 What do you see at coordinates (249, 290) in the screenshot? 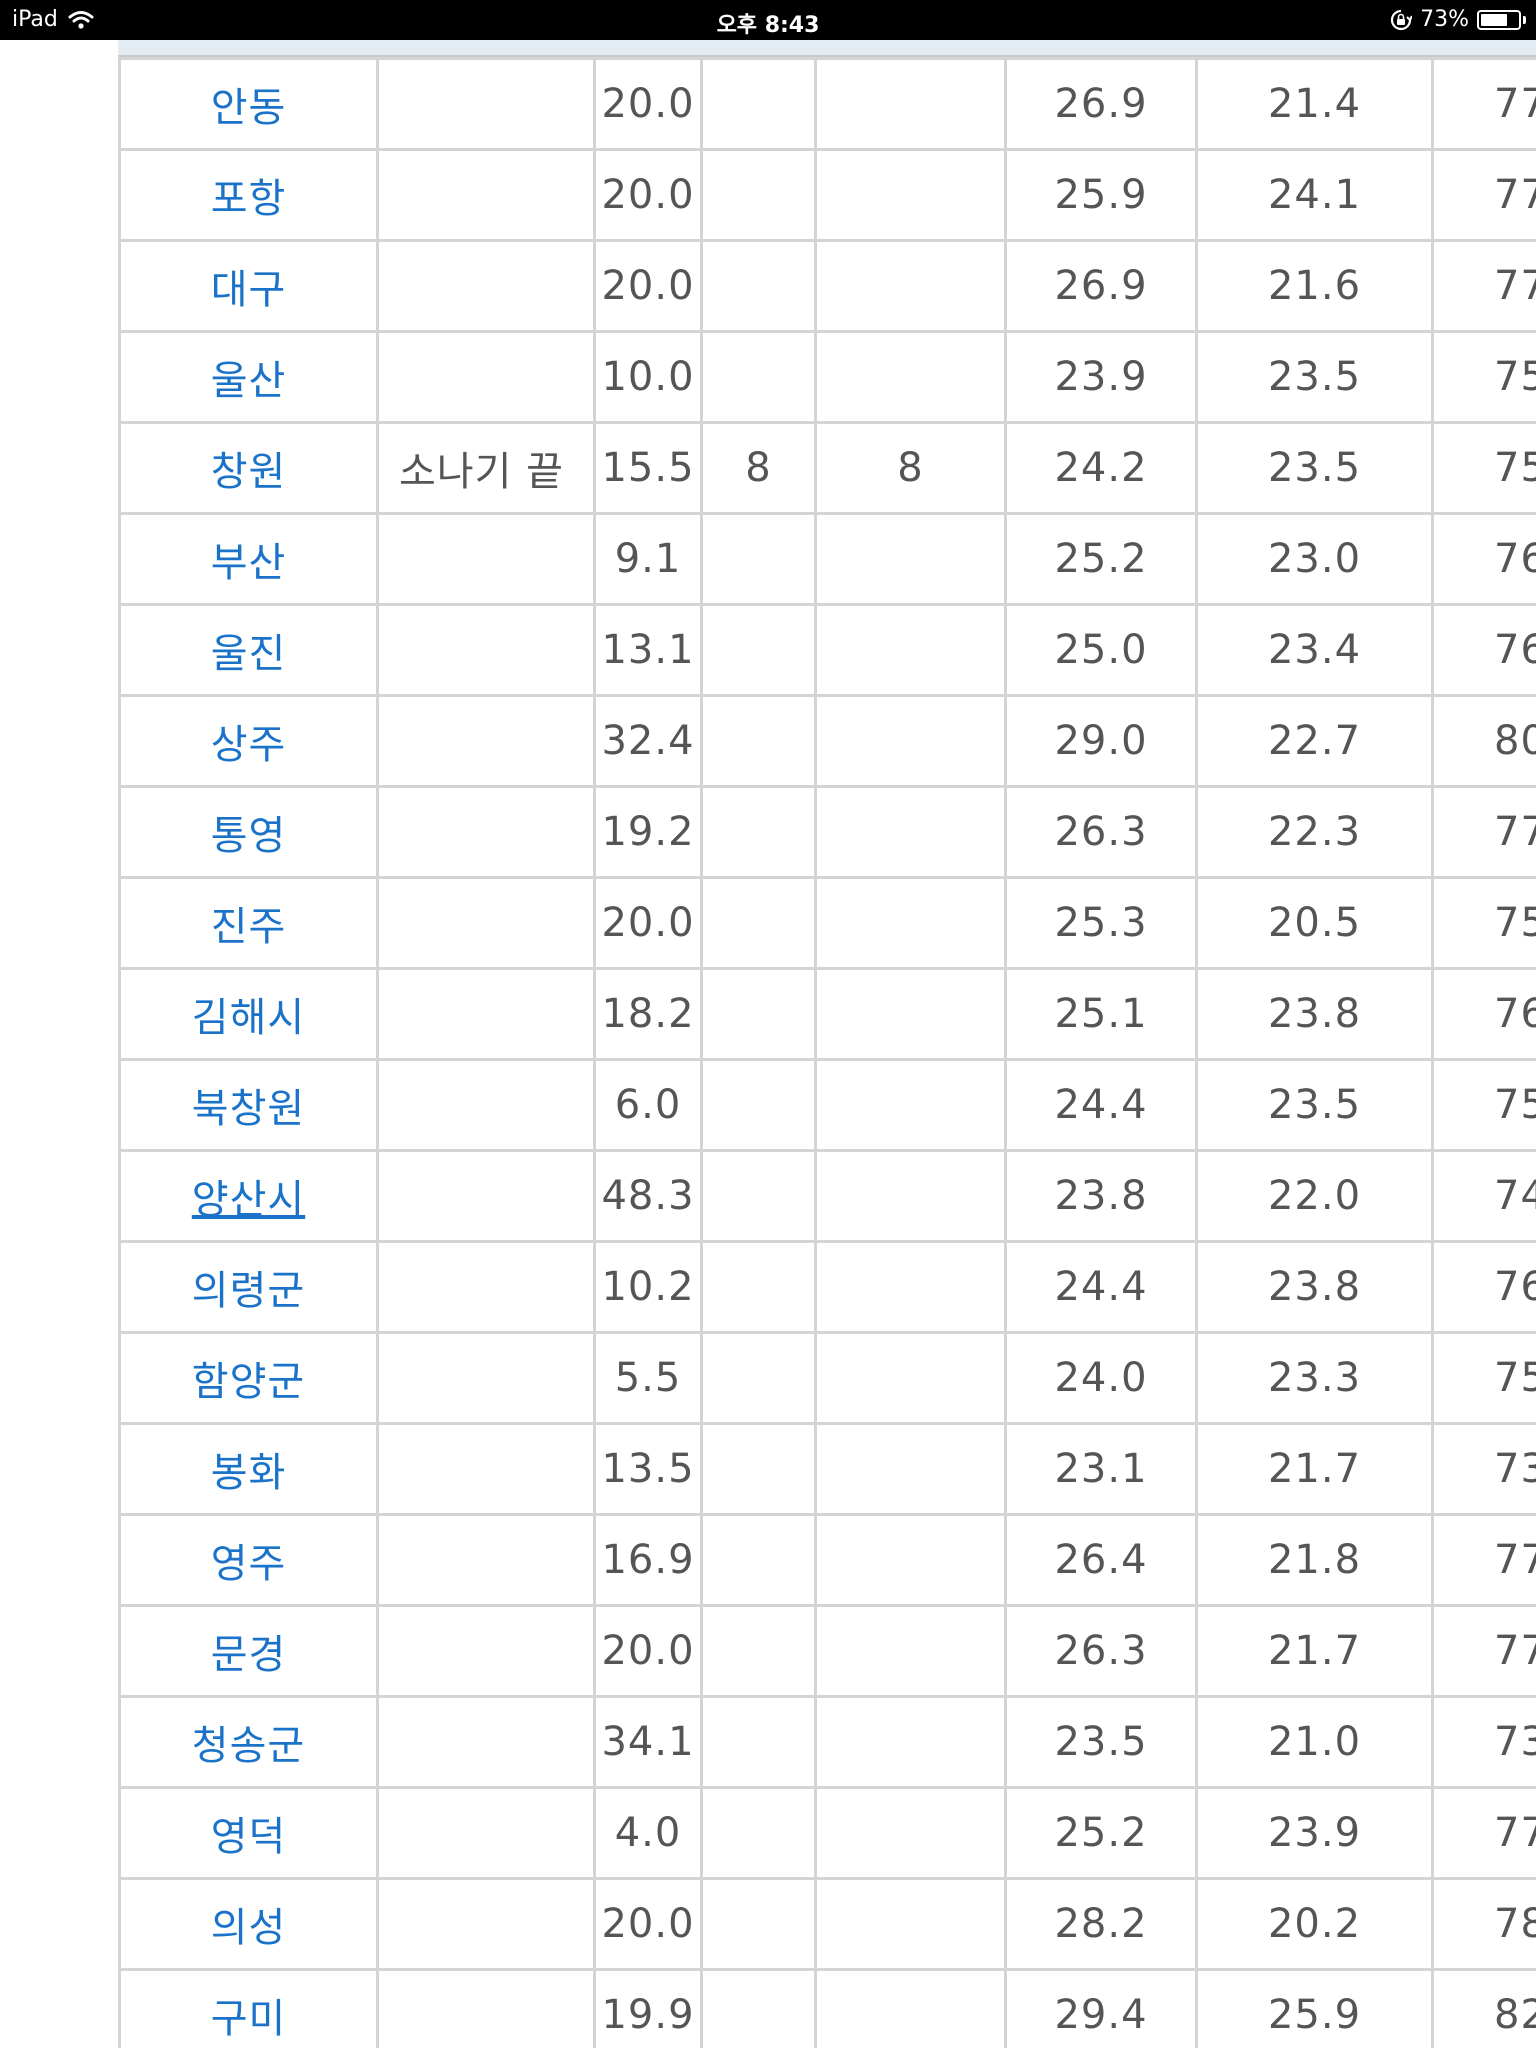
I see `station-link: 대구` at bounding box center [249, 290].